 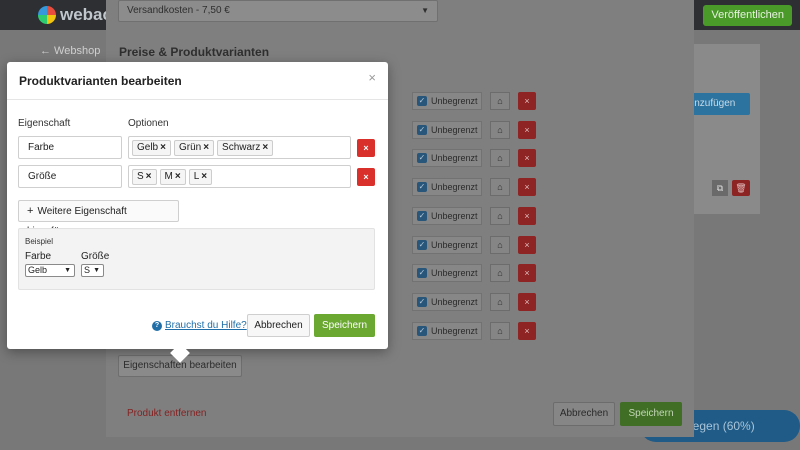 What do you see at coordinates (196, 176) in the screenshot?
I see `option-tag-label: L` at bounding box center [196, 176].